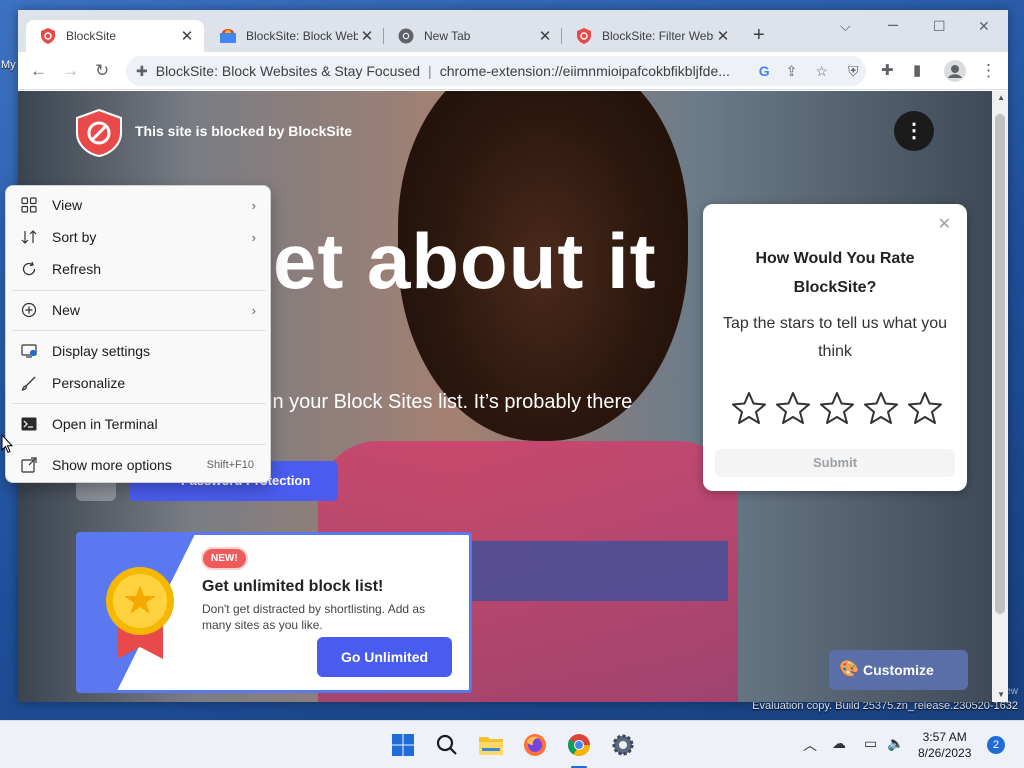 This screenshot has width=1024, height=768. Describe the element at coordinates (384, 657) in the screenshot. I see `go-unlimited-button: Go Unlimited` at that location.